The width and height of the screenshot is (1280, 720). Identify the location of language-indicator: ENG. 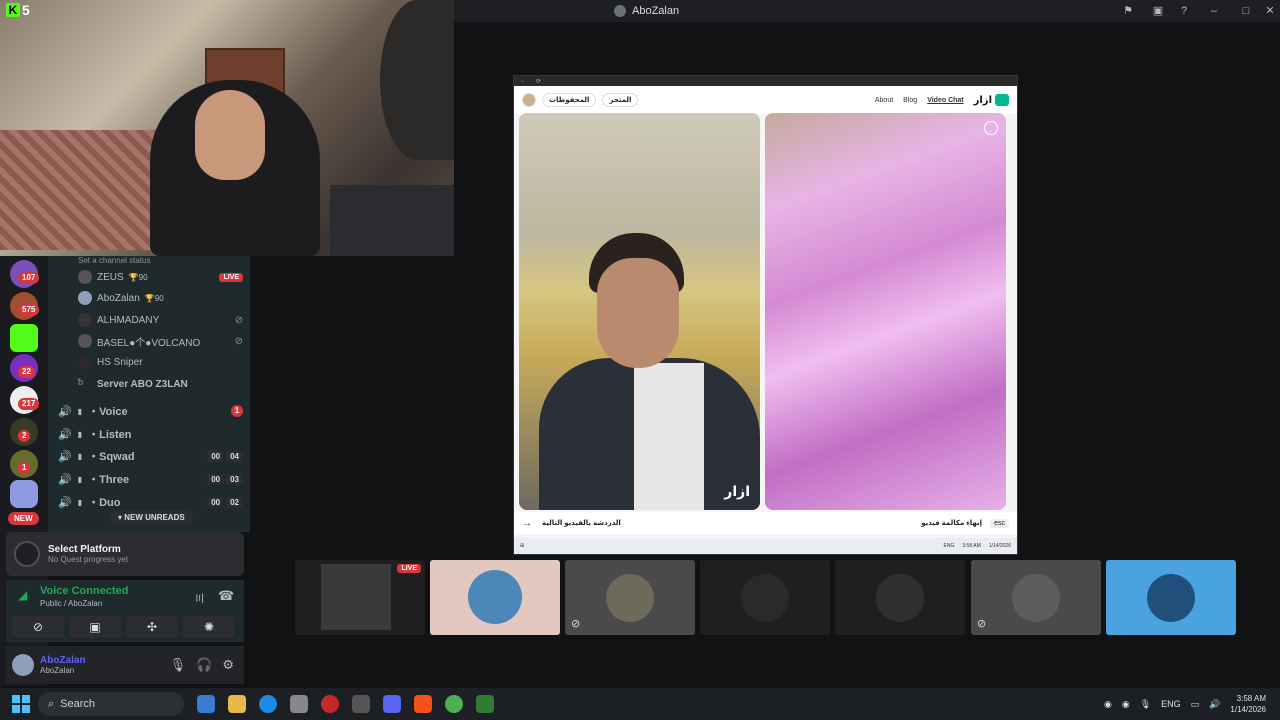
(1171, 704).